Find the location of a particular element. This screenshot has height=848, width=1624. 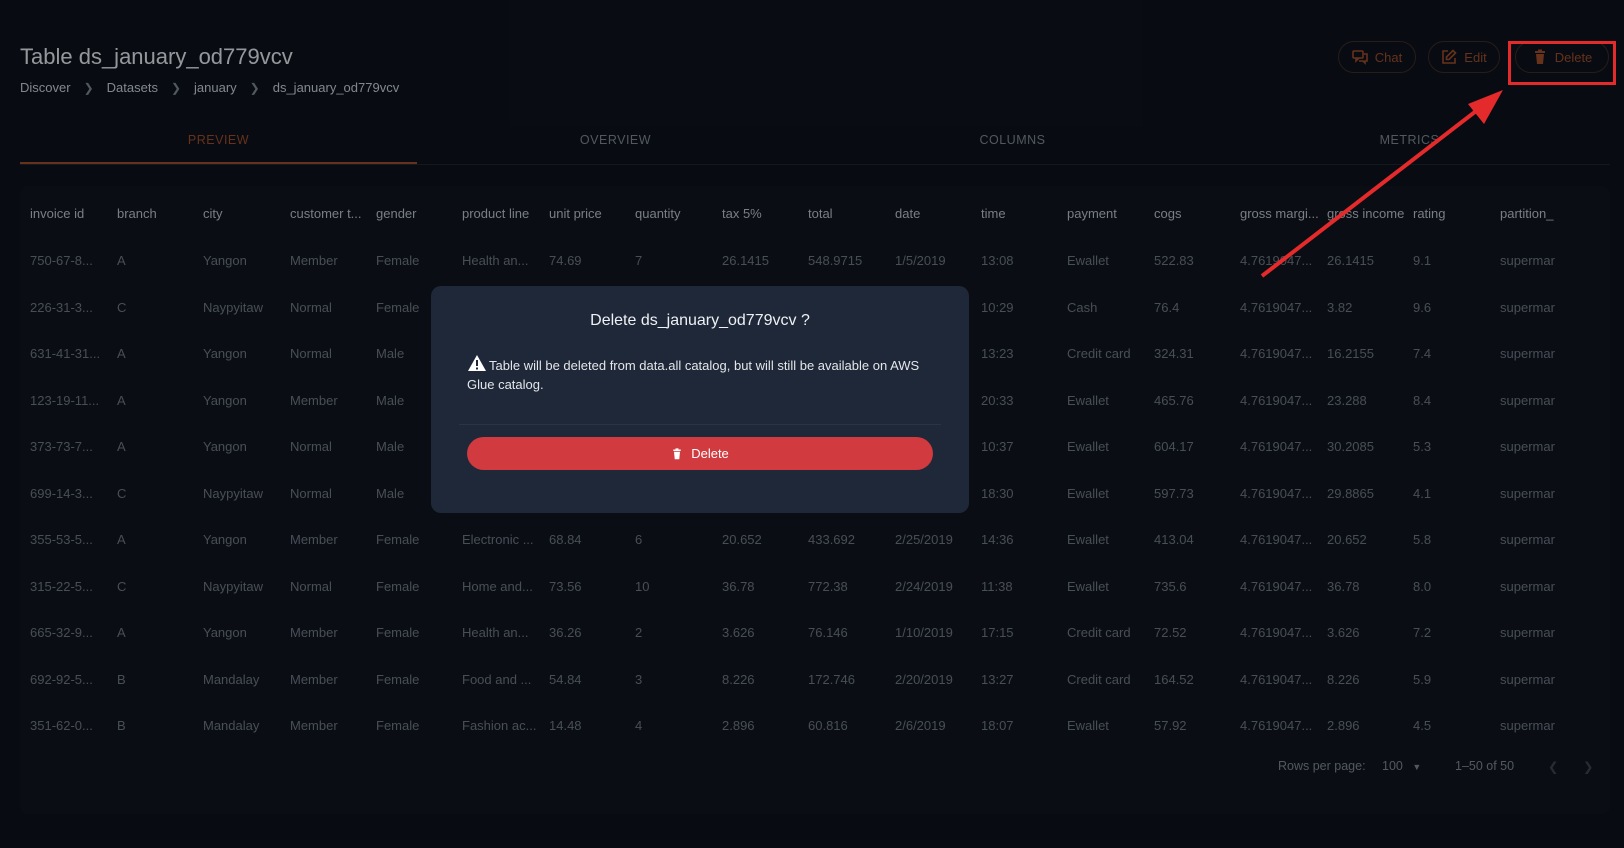

dialog-divider is located at coordinates (700, 424).